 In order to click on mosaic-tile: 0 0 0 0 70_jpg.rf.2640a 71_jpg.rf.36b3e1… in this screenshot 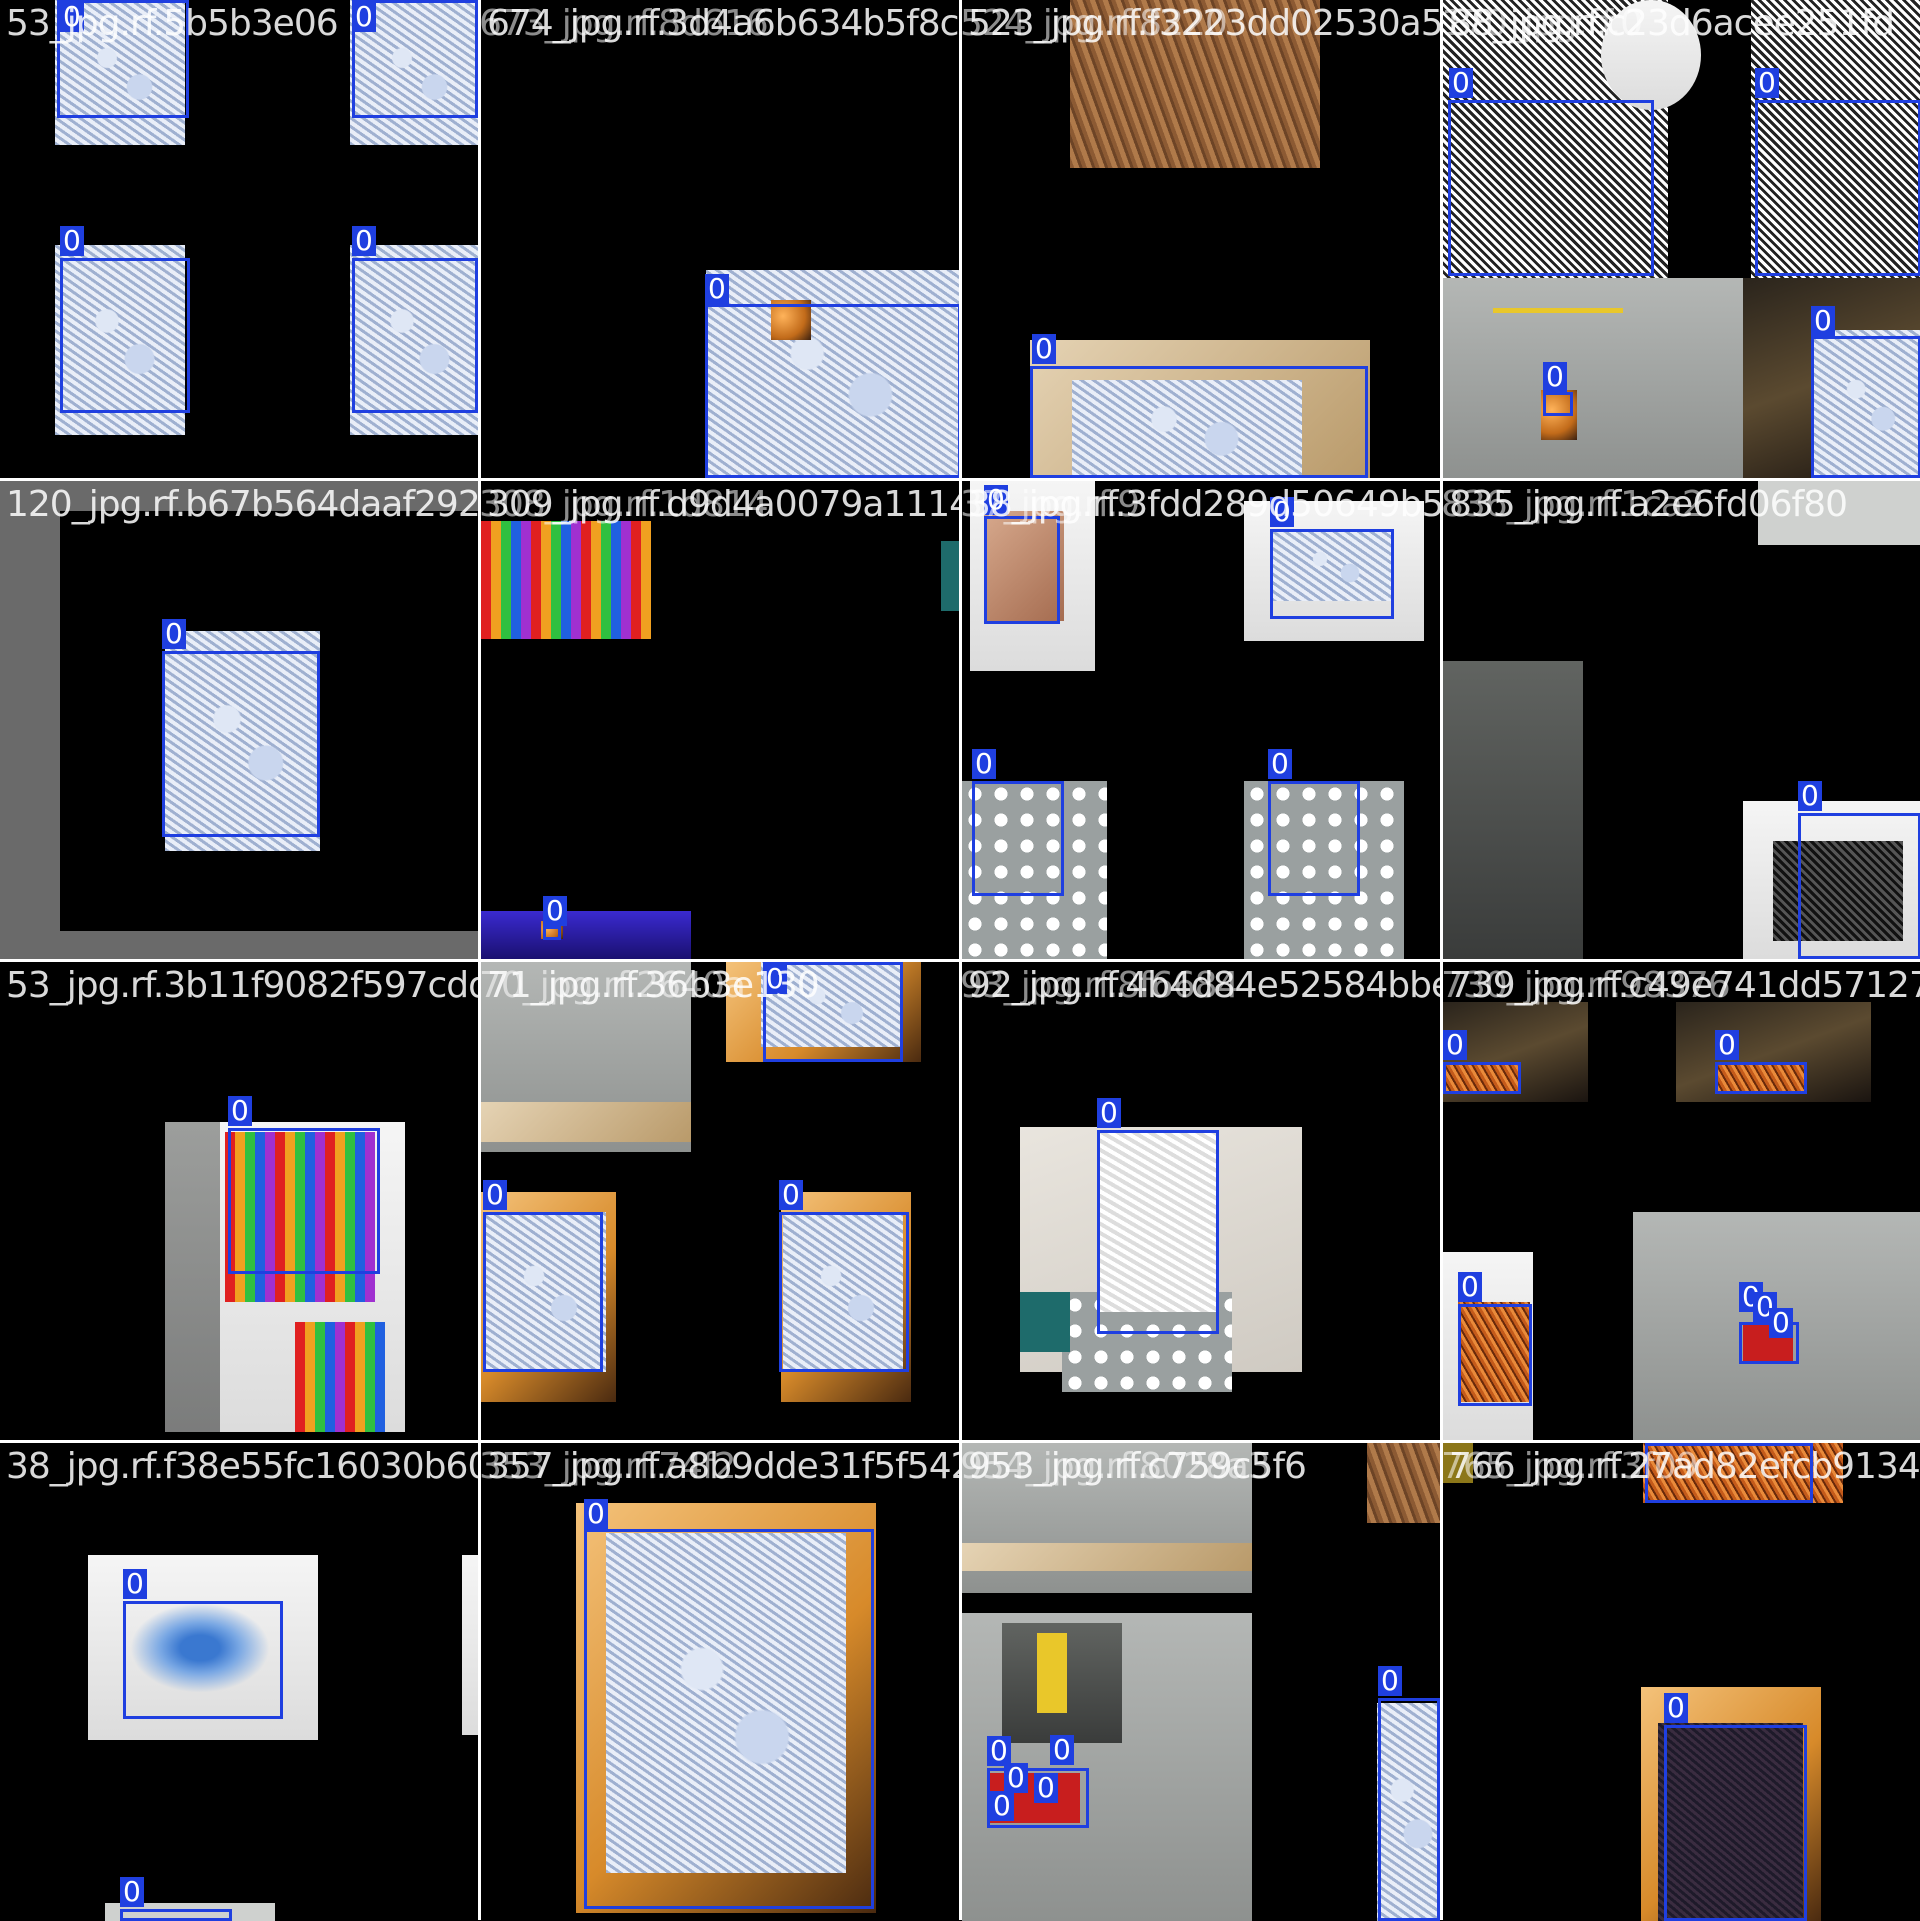, I will do `click(720, 1201)`.